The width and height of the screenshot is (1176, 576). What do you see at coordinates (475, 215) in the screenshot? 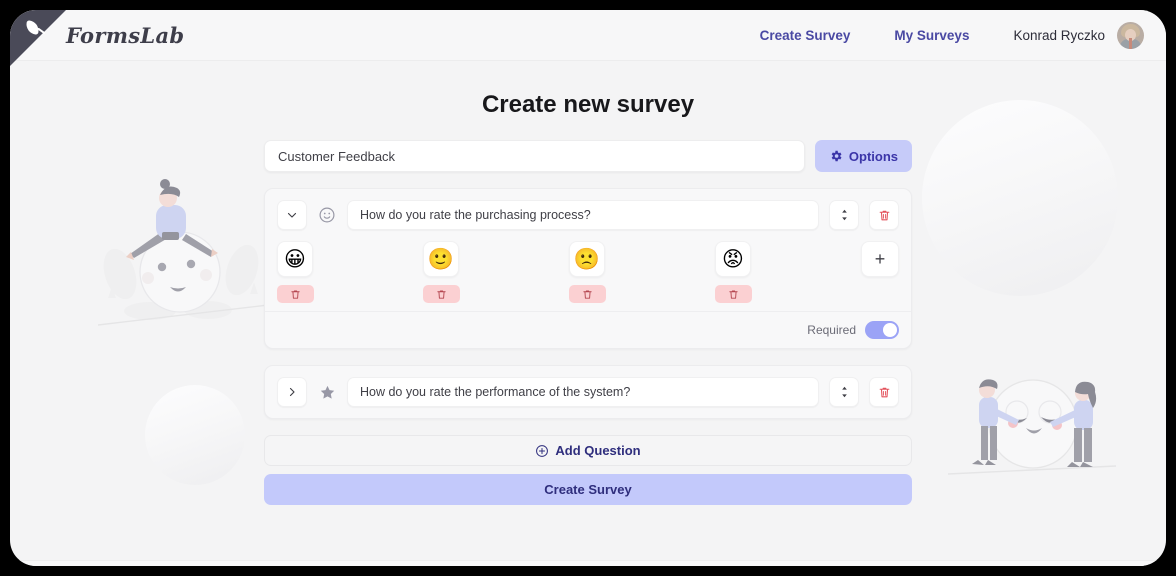
I see `question-text-value-1: How do you rate the purchasing process?` at bounding box center [475, 215].